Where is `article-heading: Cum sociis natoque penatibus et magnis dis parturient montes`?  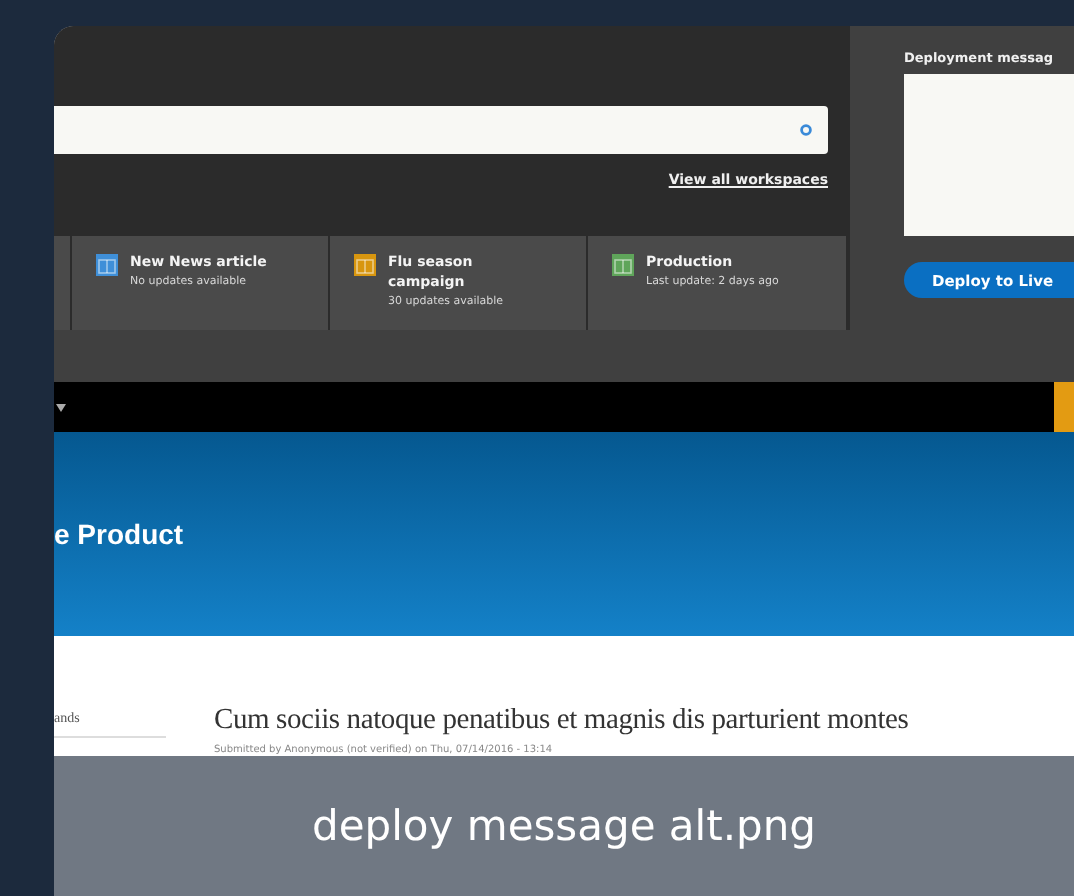
article-heading: Cum sociis natoque penatibus et magnis dis parturient montes is located at coordinates (562, 721).